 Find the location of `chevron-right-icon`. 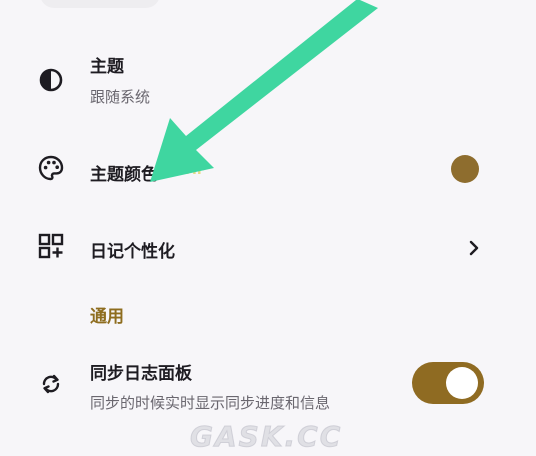

chevron-right-icon is located at coordinates (474, 248).